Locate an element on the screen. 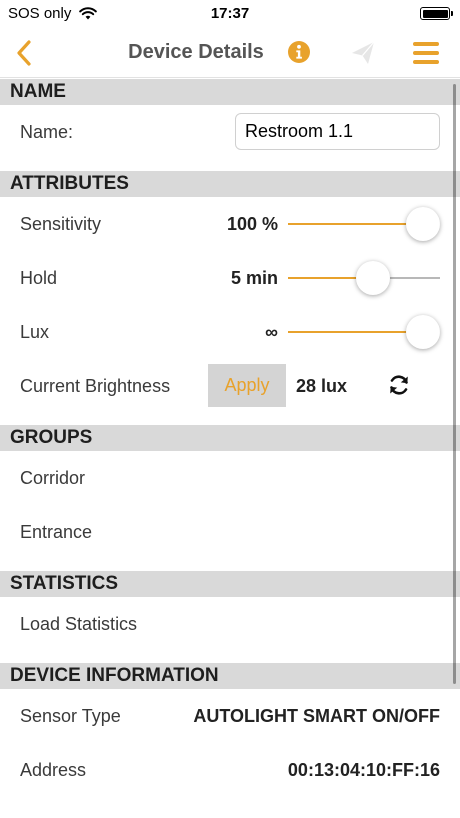  battery-tip is located at coordinates (451, 13).